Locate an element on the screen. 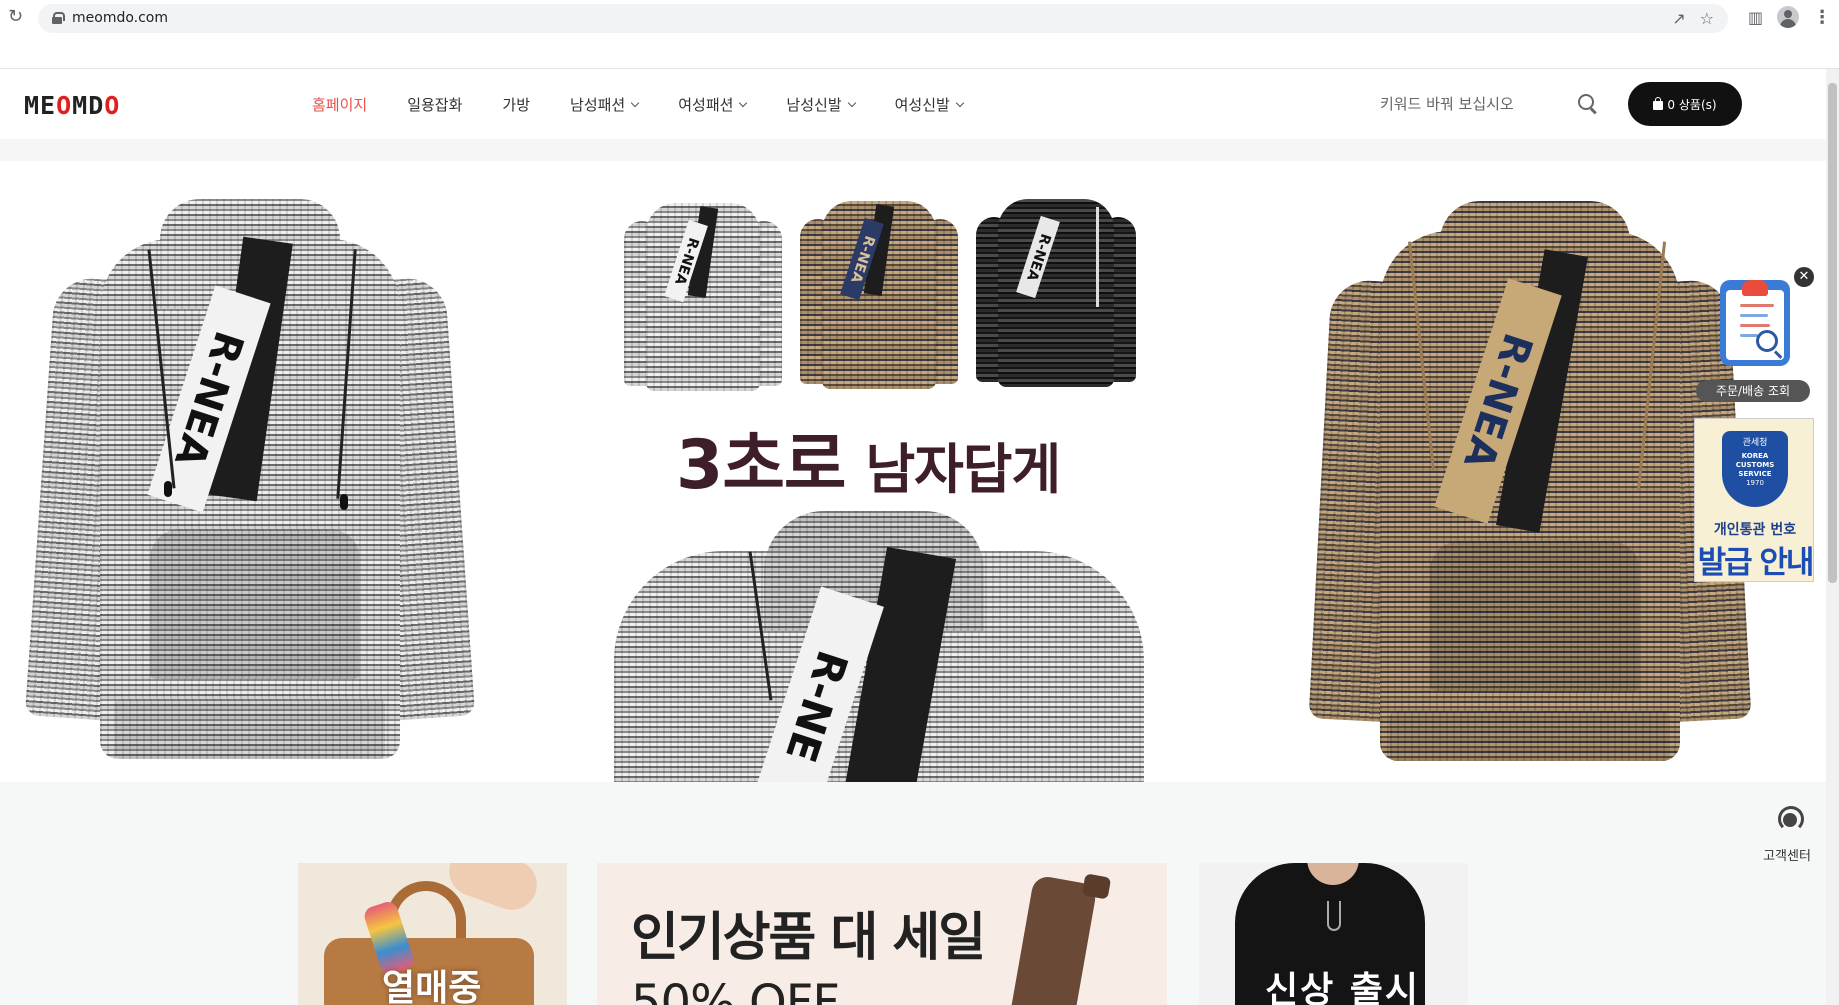 This screenshot has height=1005, width=1839. boot-image is located at coordinates (1054, 939).